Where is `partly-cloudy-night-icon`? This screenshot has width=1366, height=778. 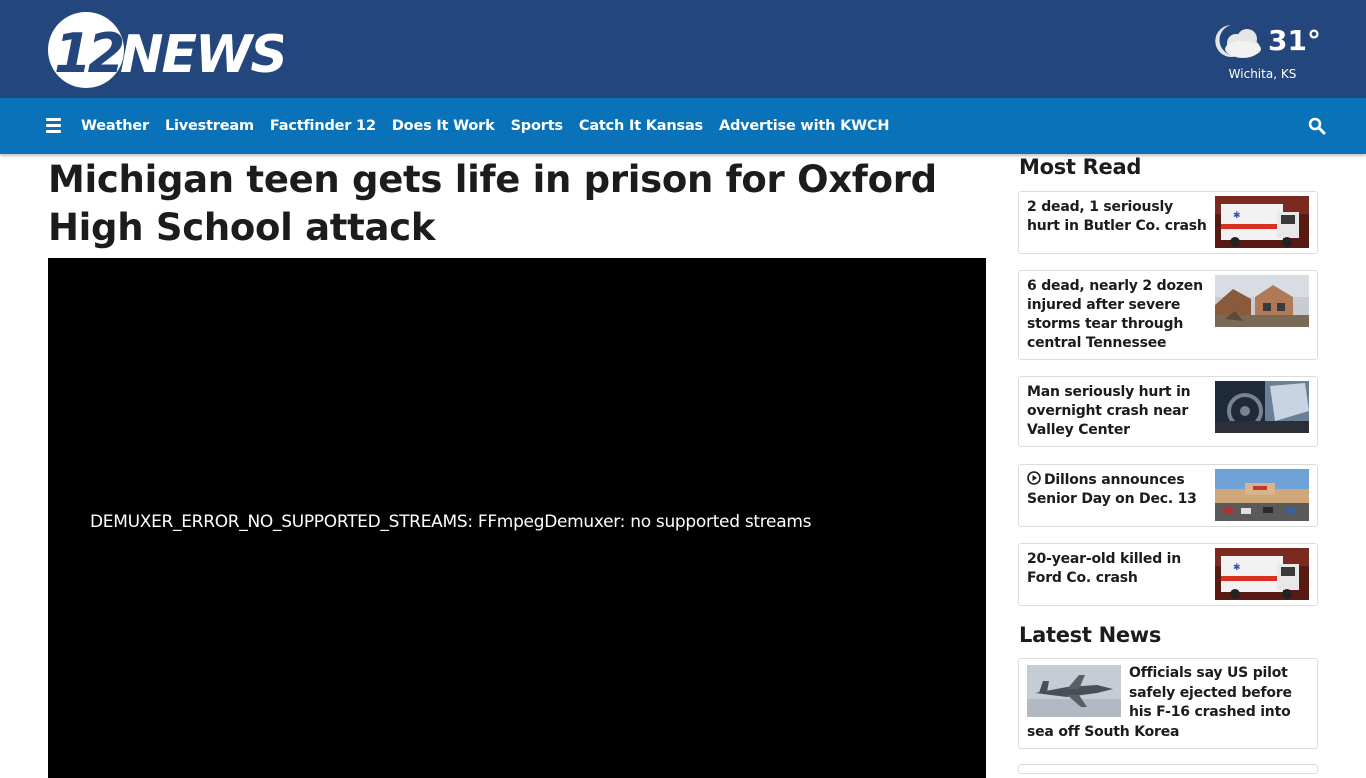
partly-cloudy-night-icon is located at coordinates (1238, 41).